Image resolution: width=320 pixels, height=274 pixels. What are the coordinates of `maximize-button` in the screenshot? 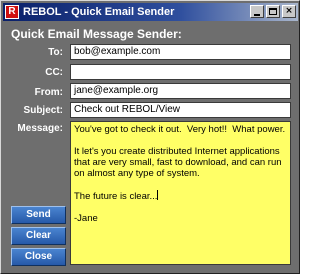 It's located at (273, 11).